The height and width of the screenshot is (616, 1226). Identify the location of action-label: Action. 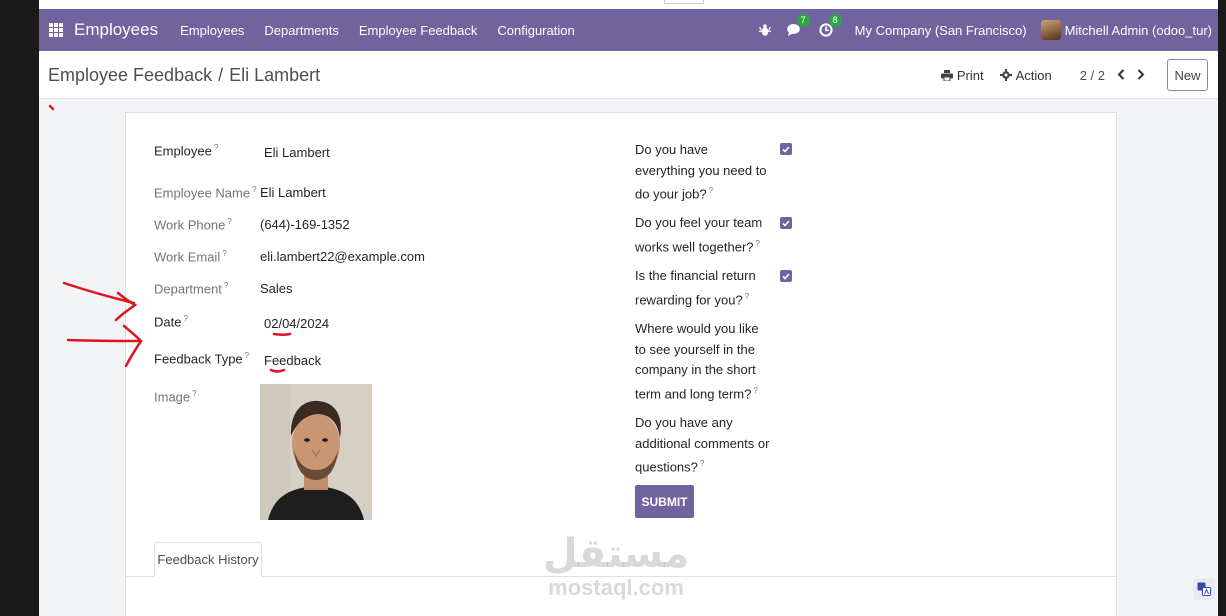
(1033, 75).